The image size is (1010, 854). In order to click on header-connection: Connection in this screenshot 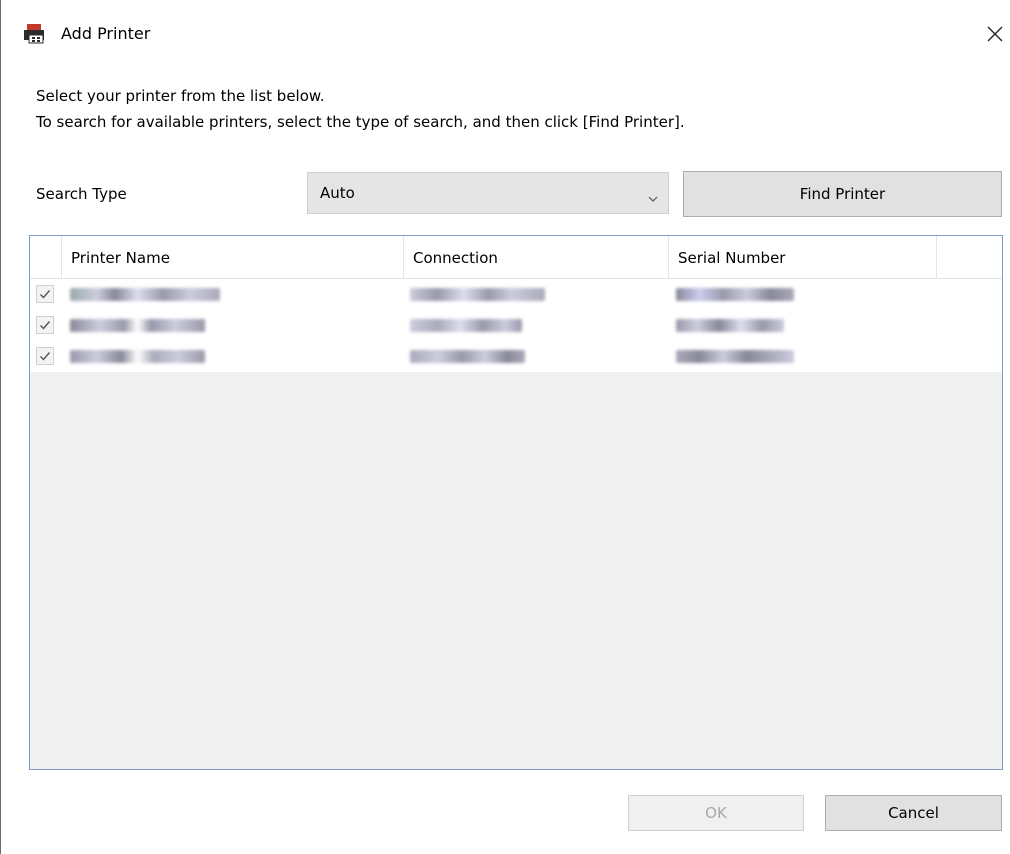, I will do `click(536, 257)`.